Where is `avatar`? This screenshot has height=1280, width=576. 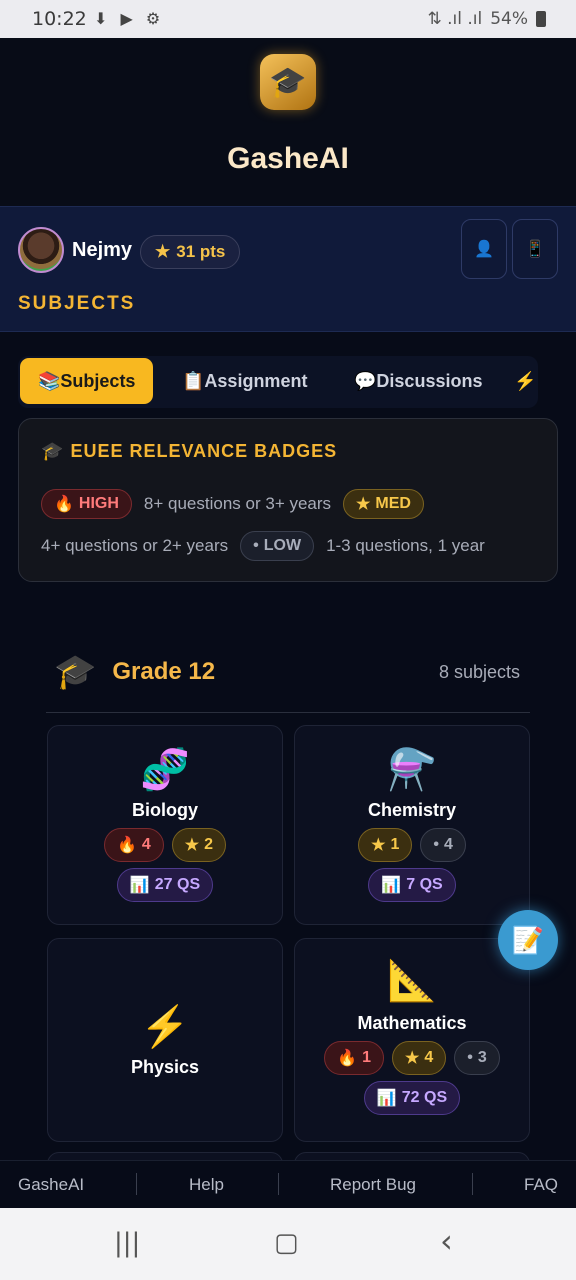
avatar is located at coordinates (41, 250).